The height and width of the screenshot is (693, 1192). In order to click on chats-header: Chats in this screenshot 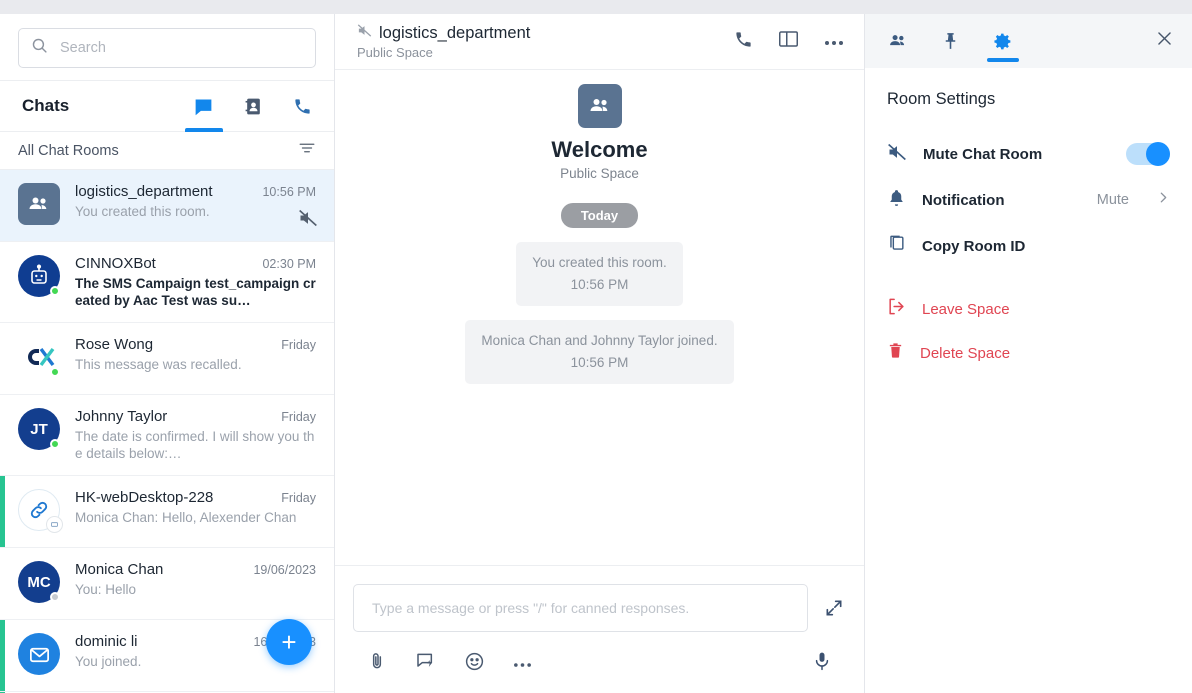, I will do `click(167, 106)`.